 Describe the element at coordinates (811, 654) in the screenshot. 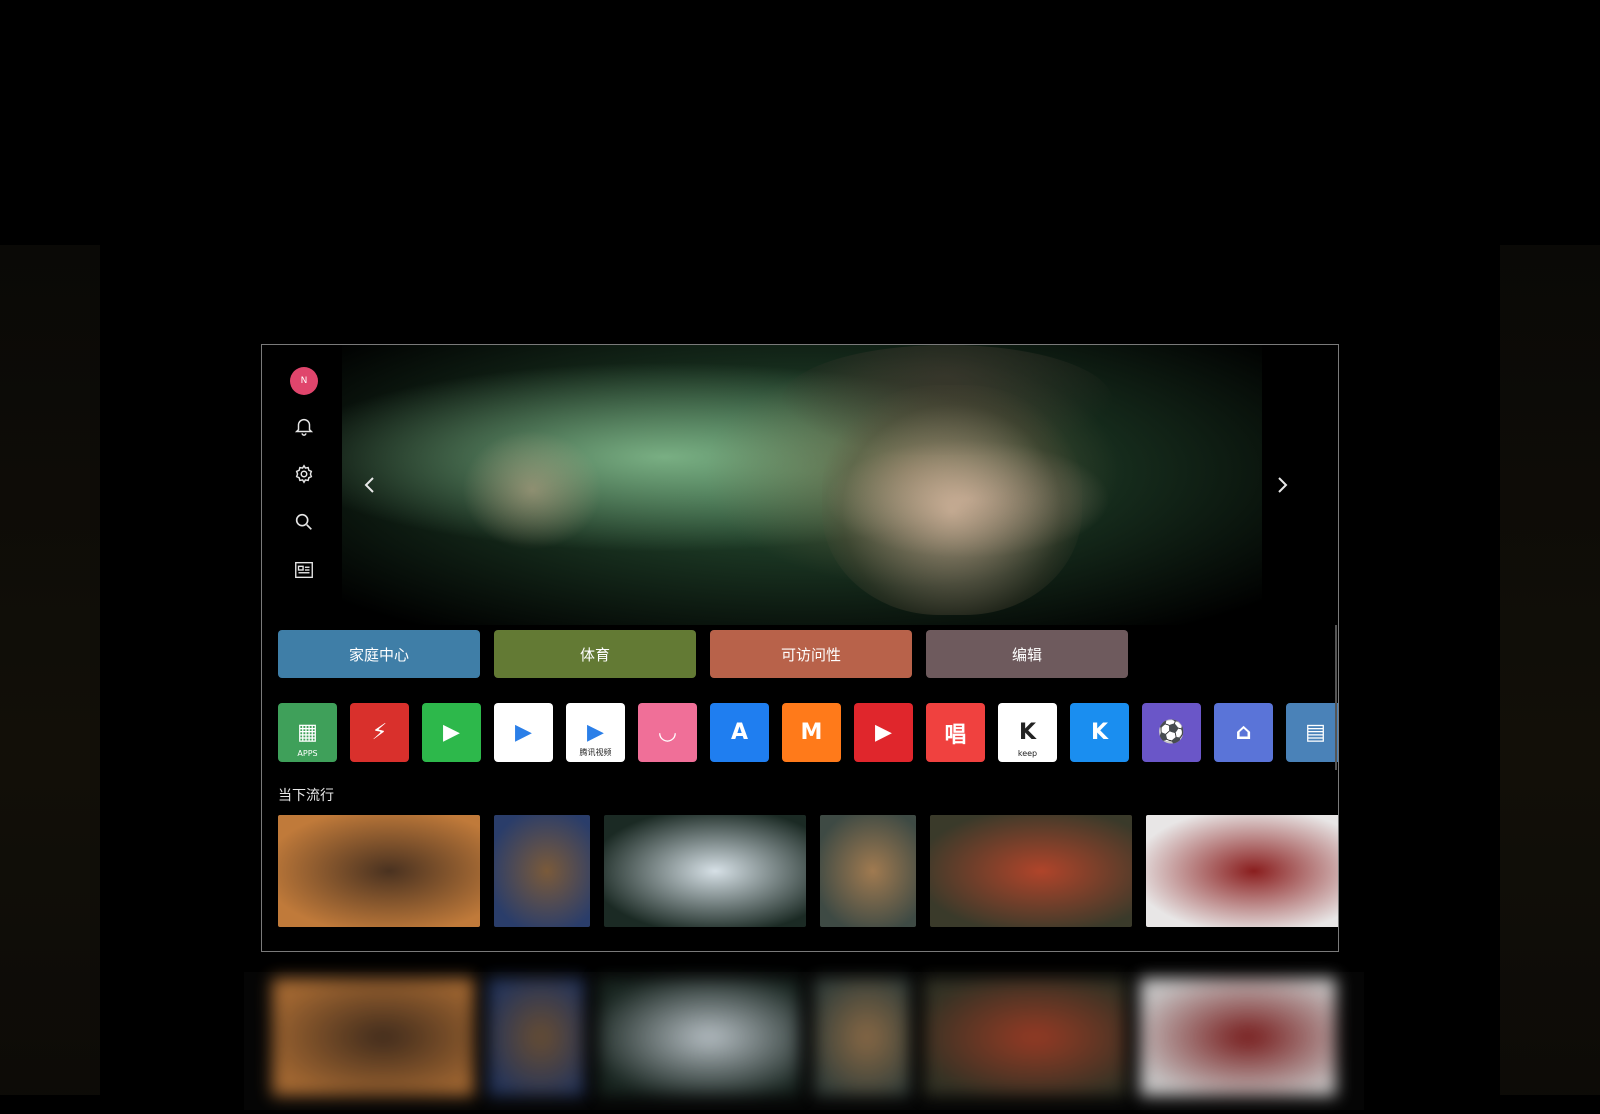

I see `category-accessibility-button: 可访问性` at that location.